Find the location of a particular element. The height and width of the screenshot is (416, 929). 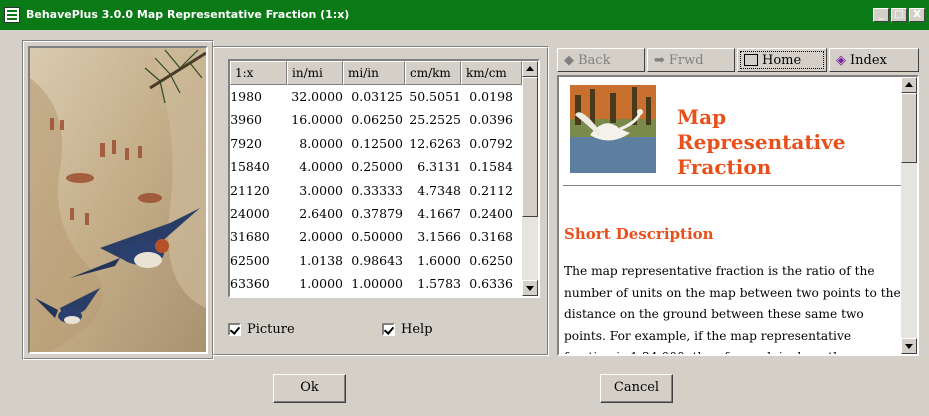

cell-in-per-mi: 1.0138 is located at coordinates (321, 260).